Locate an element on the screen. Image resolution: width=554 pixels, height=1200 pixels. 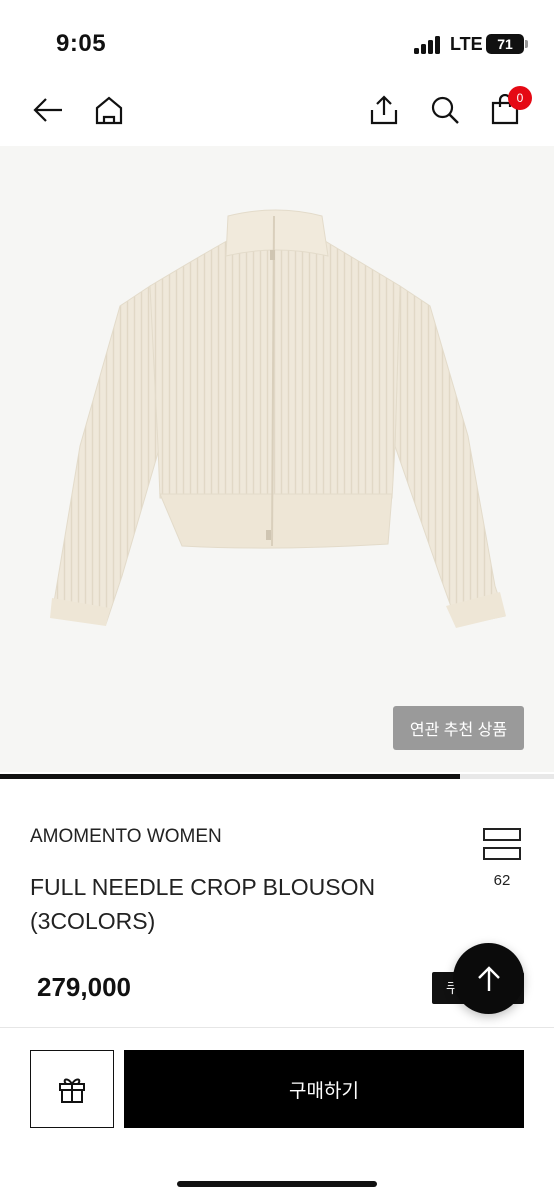
arrow-left-icon is located at coordinates (47, 110).